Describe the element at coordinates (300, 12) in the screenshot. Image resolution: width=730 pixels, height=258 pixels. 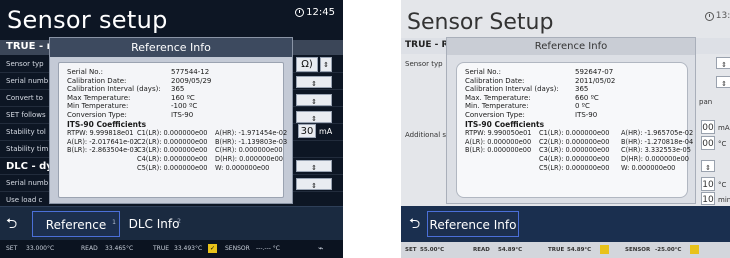
I see `clock-icon` at that location.